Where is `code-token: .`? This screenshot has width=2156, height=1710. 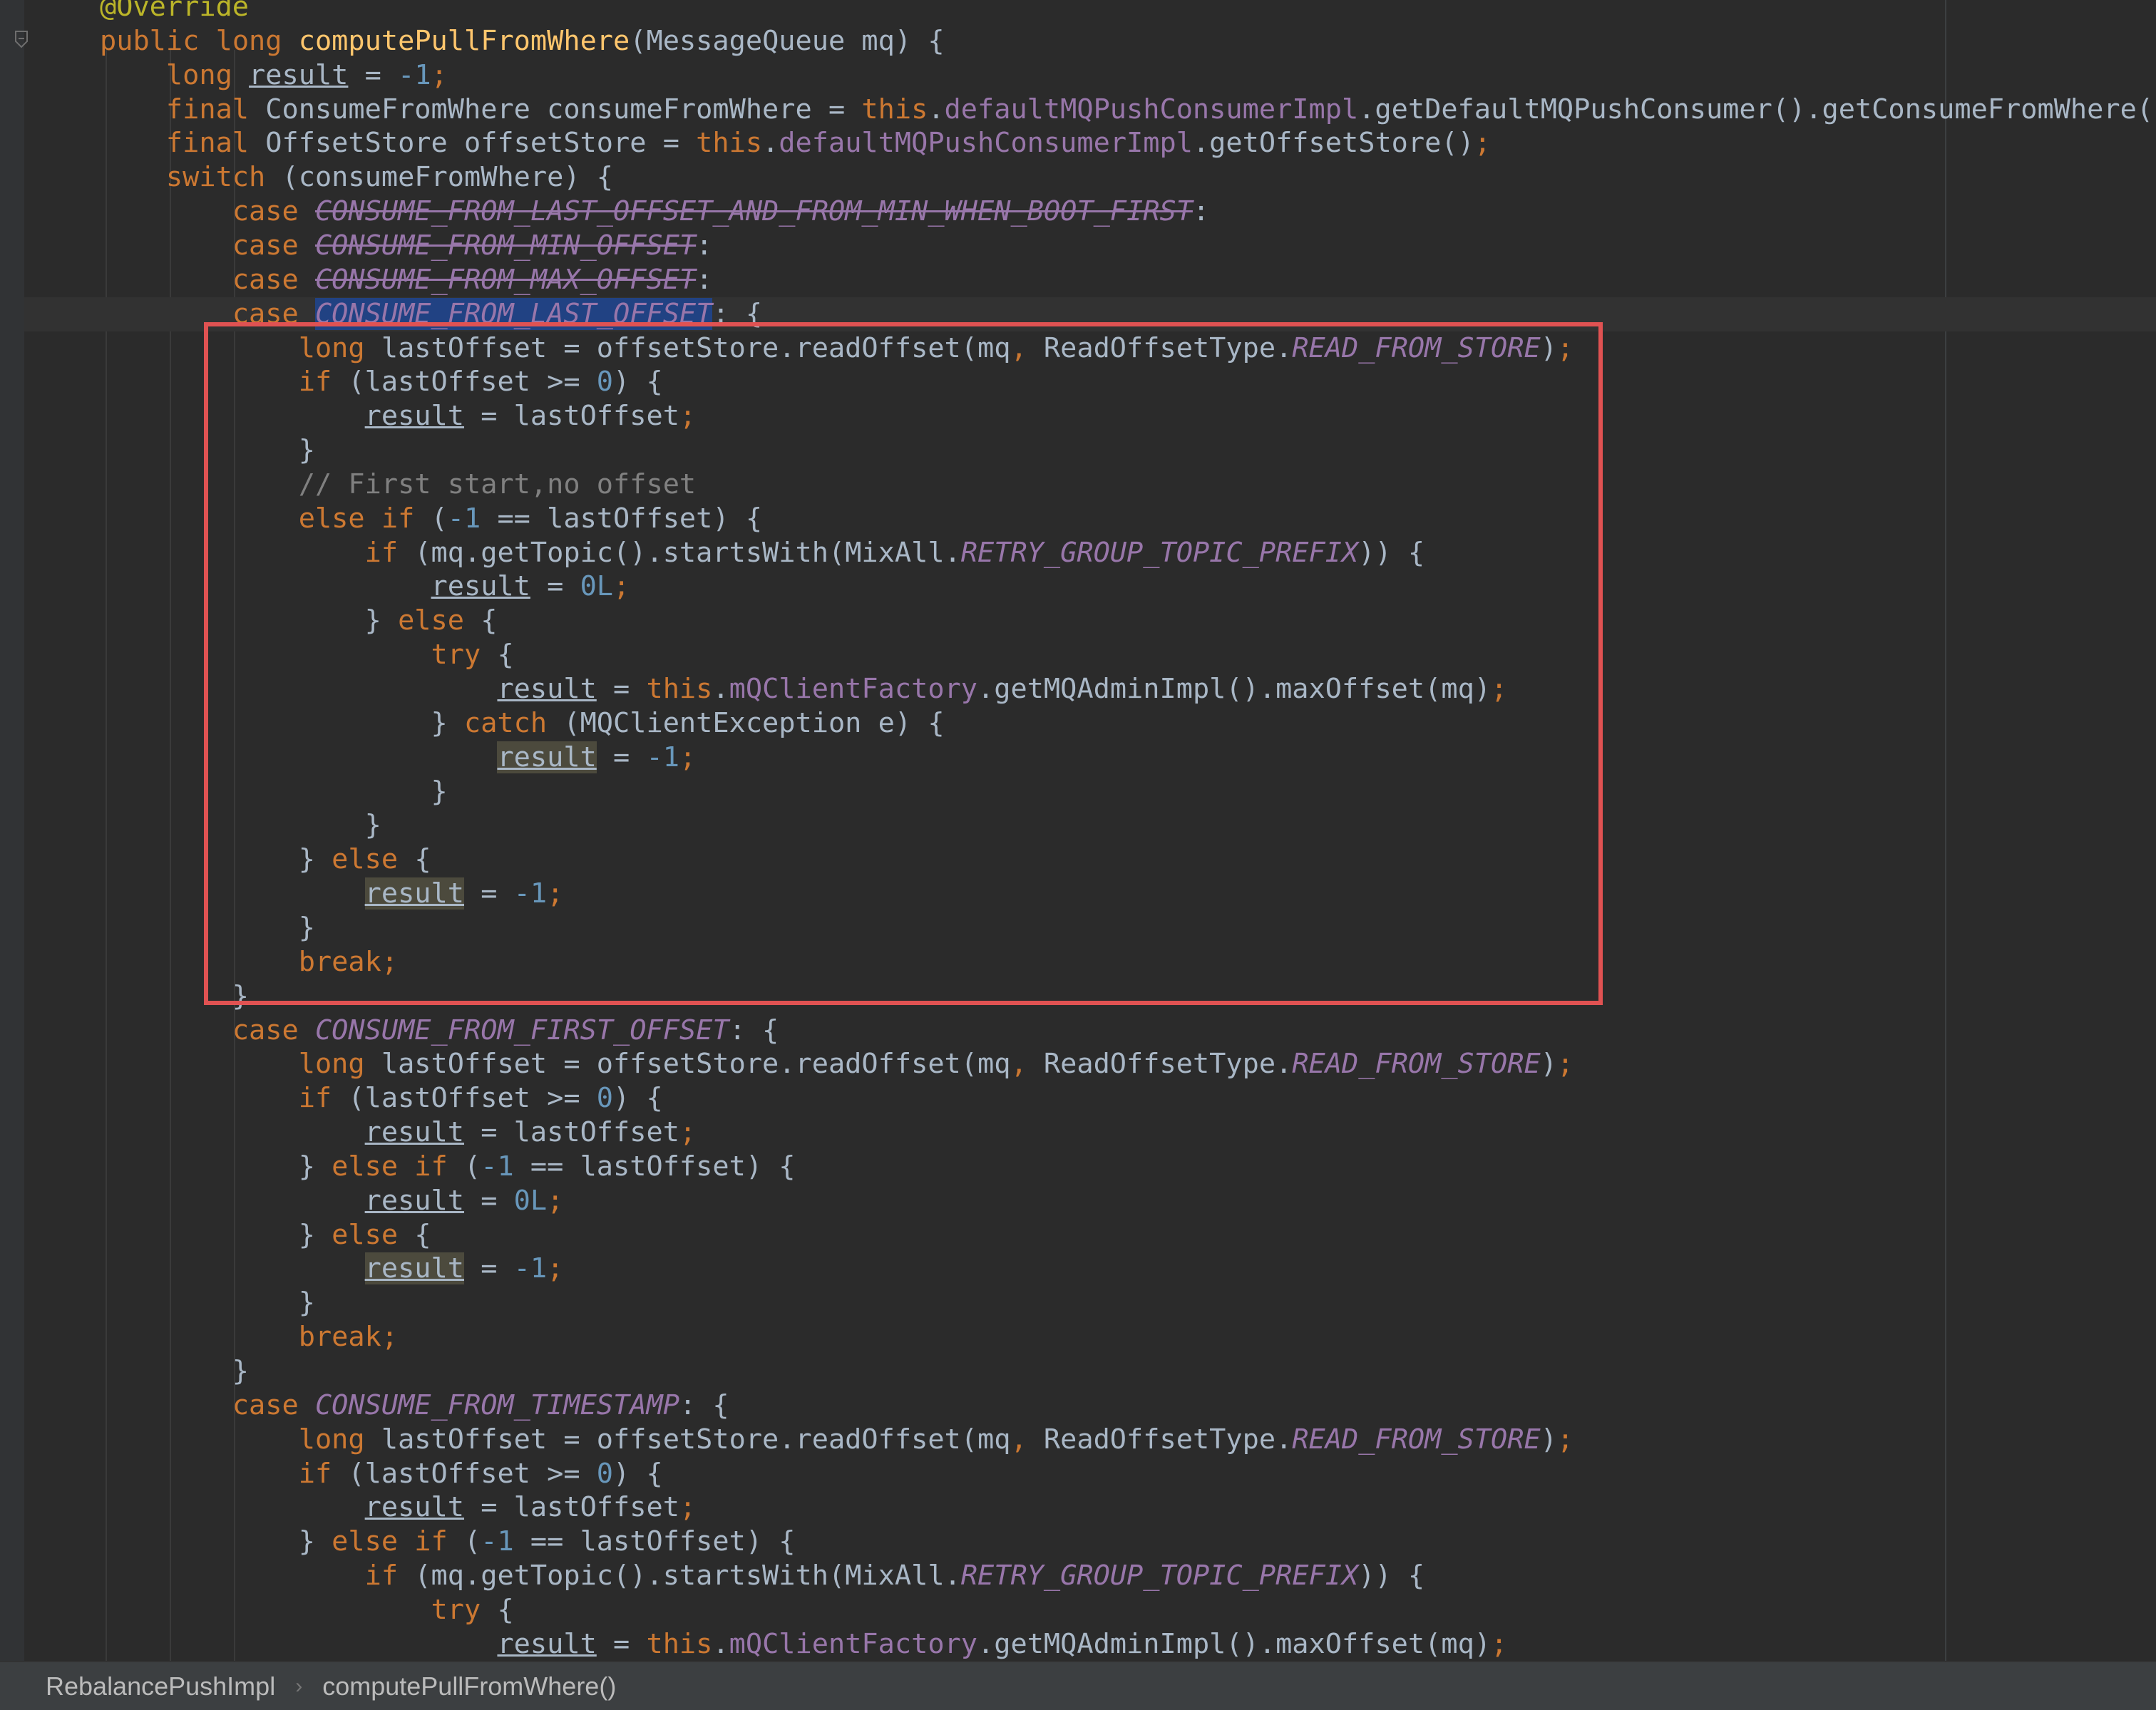
code-token: . is located at coordinates (936, 109).